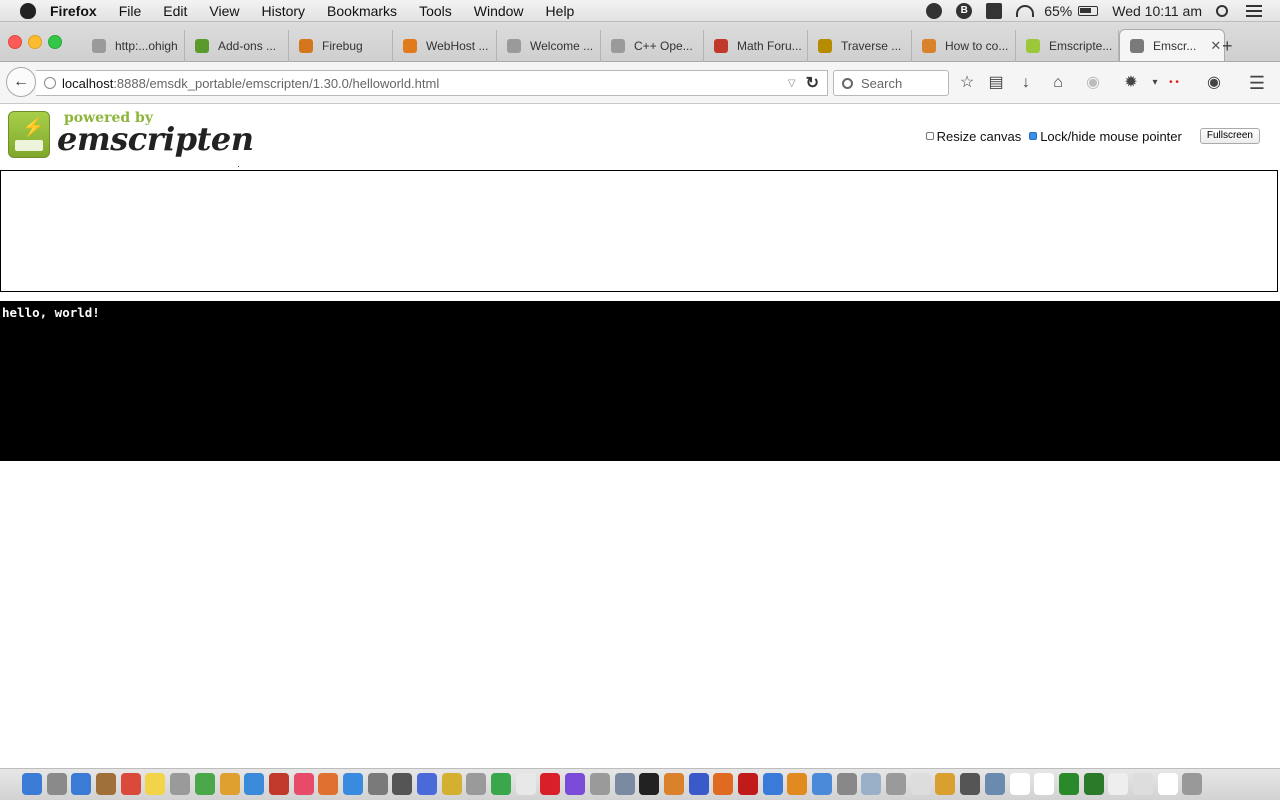 The image size is (1280, 800). Describe the element at coordinates (1174, 83) in the screenshot. I see `addon-indicator-icon: • •` at that location.